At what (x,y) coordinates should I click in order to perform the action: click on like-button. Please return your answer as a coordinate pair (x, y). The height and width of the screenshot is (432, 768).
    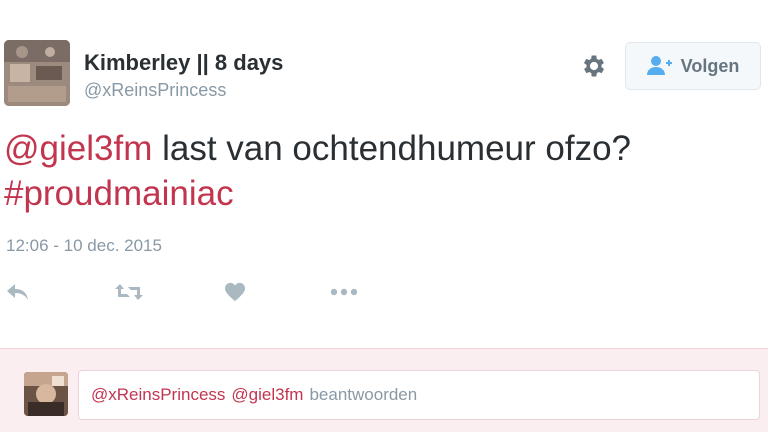
    Looking at the image, I should click on (235, 292).